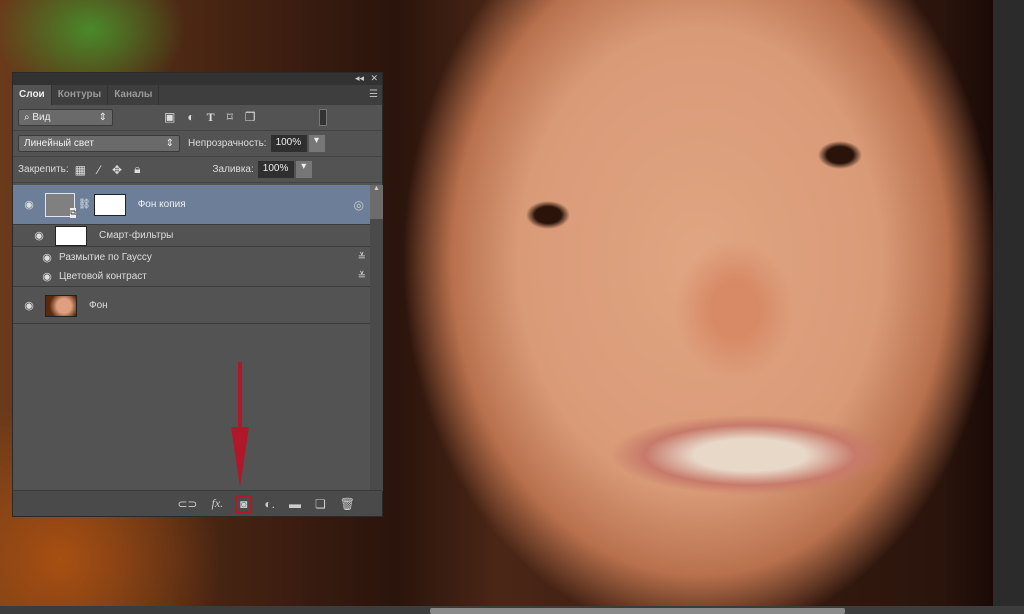  Describe the element at coordinates (227, 143) in the screenshot. I see `opacity-label: Непрозрачность:` at that location.